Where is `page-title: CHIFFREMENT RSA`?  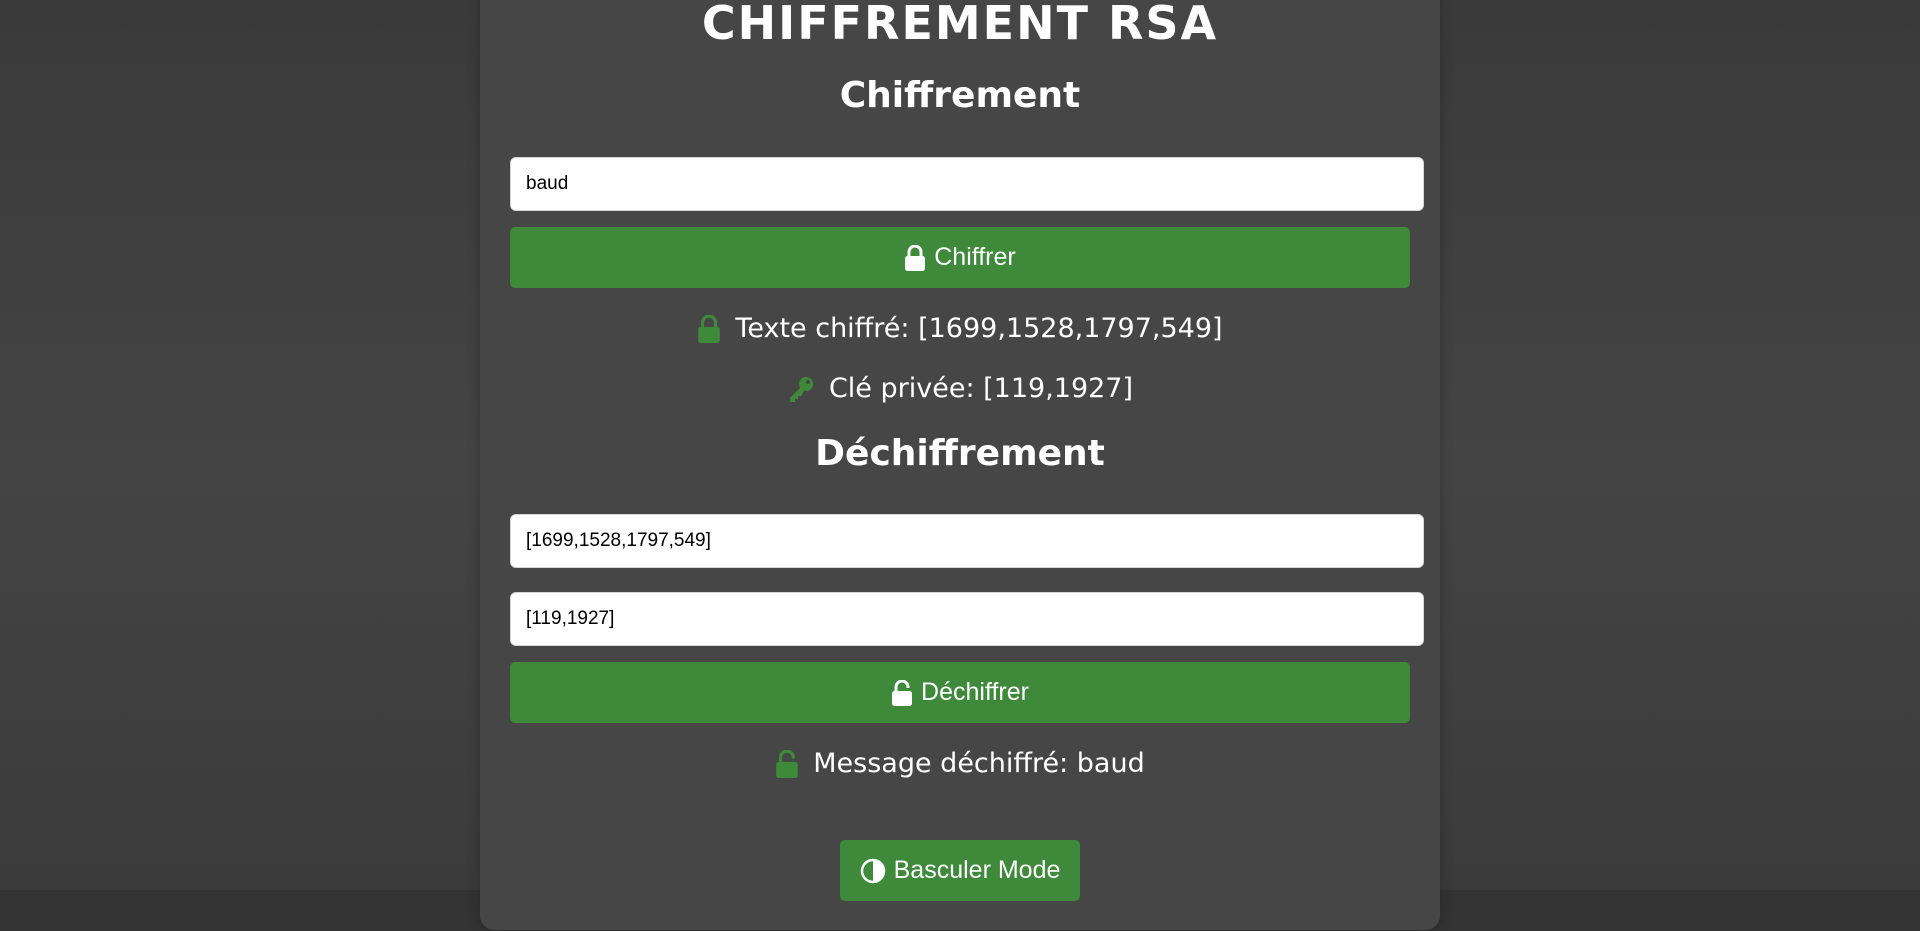
page-title: CHIFFREMENT RSA is located at coordinates (960, 25).